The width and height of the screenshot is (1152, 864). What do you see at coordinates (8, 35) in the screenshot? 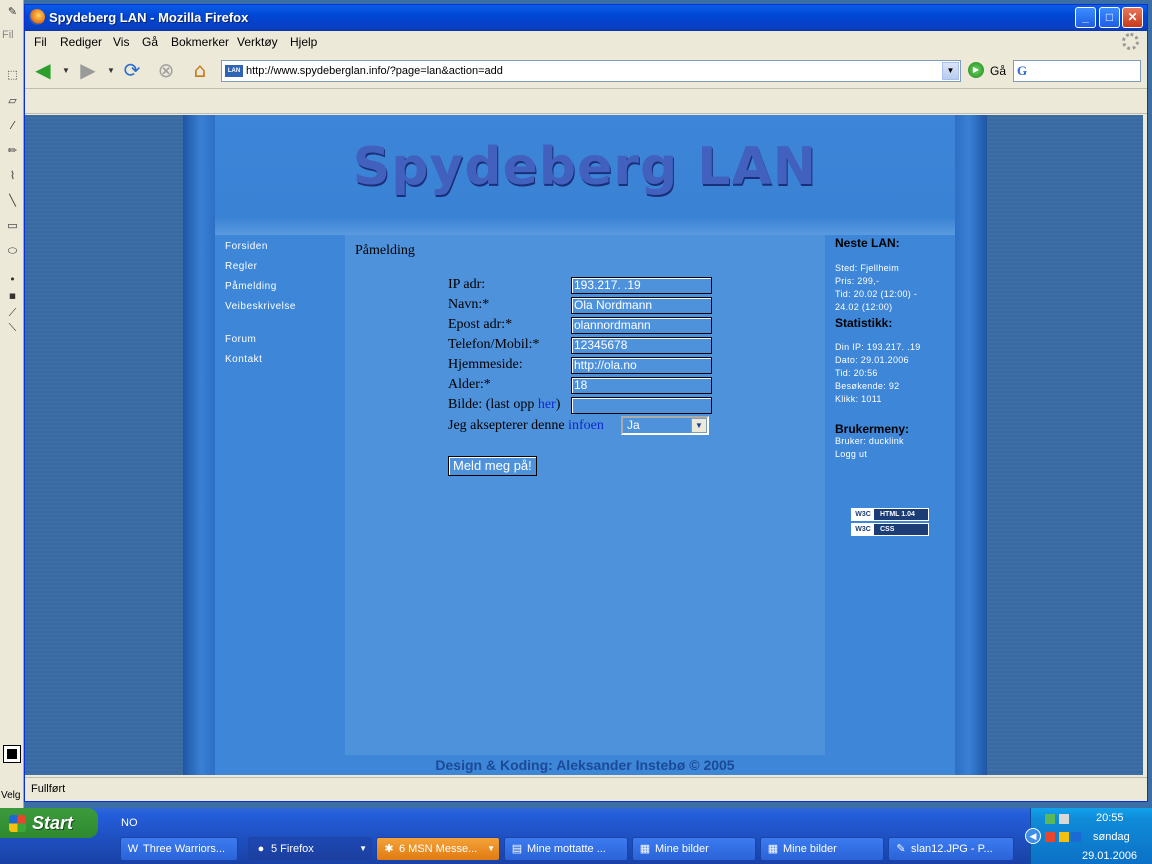
I see `paint-menu-file: Fil` at bounding box center [8, 35].